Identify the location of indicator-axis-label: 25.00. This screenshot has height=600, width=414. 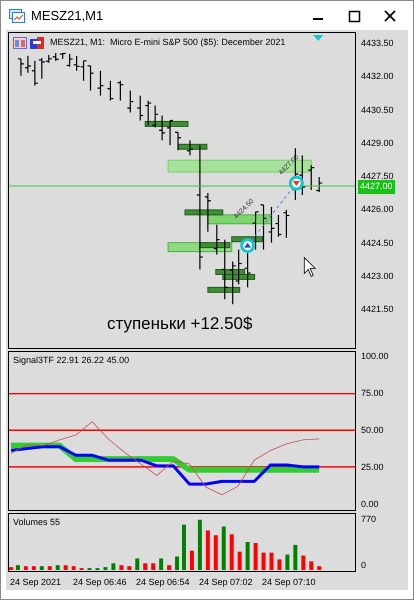
(372, 467).